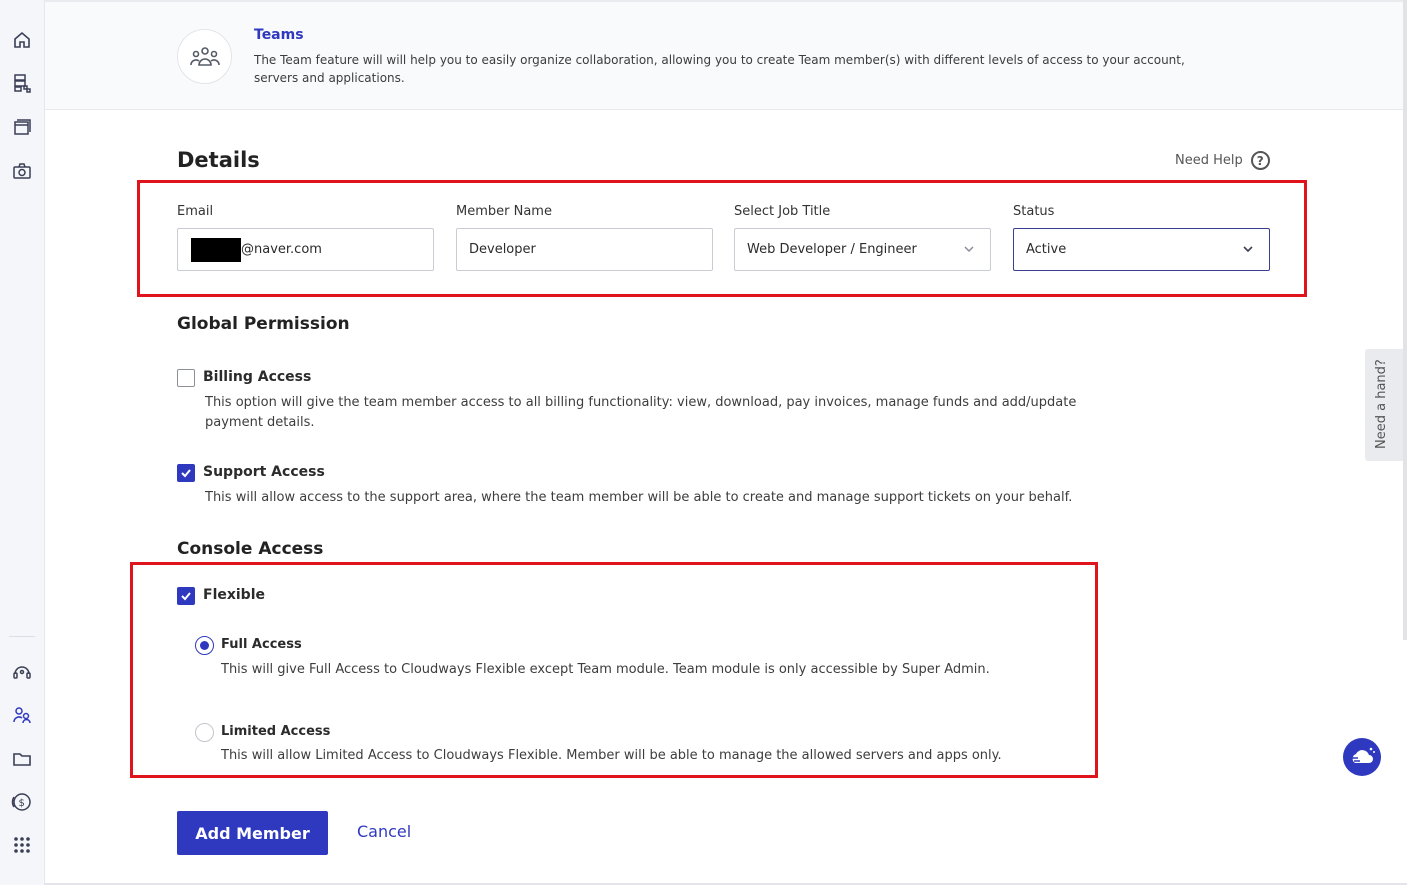  I want to click on scrollbar, so click(1405, 320).